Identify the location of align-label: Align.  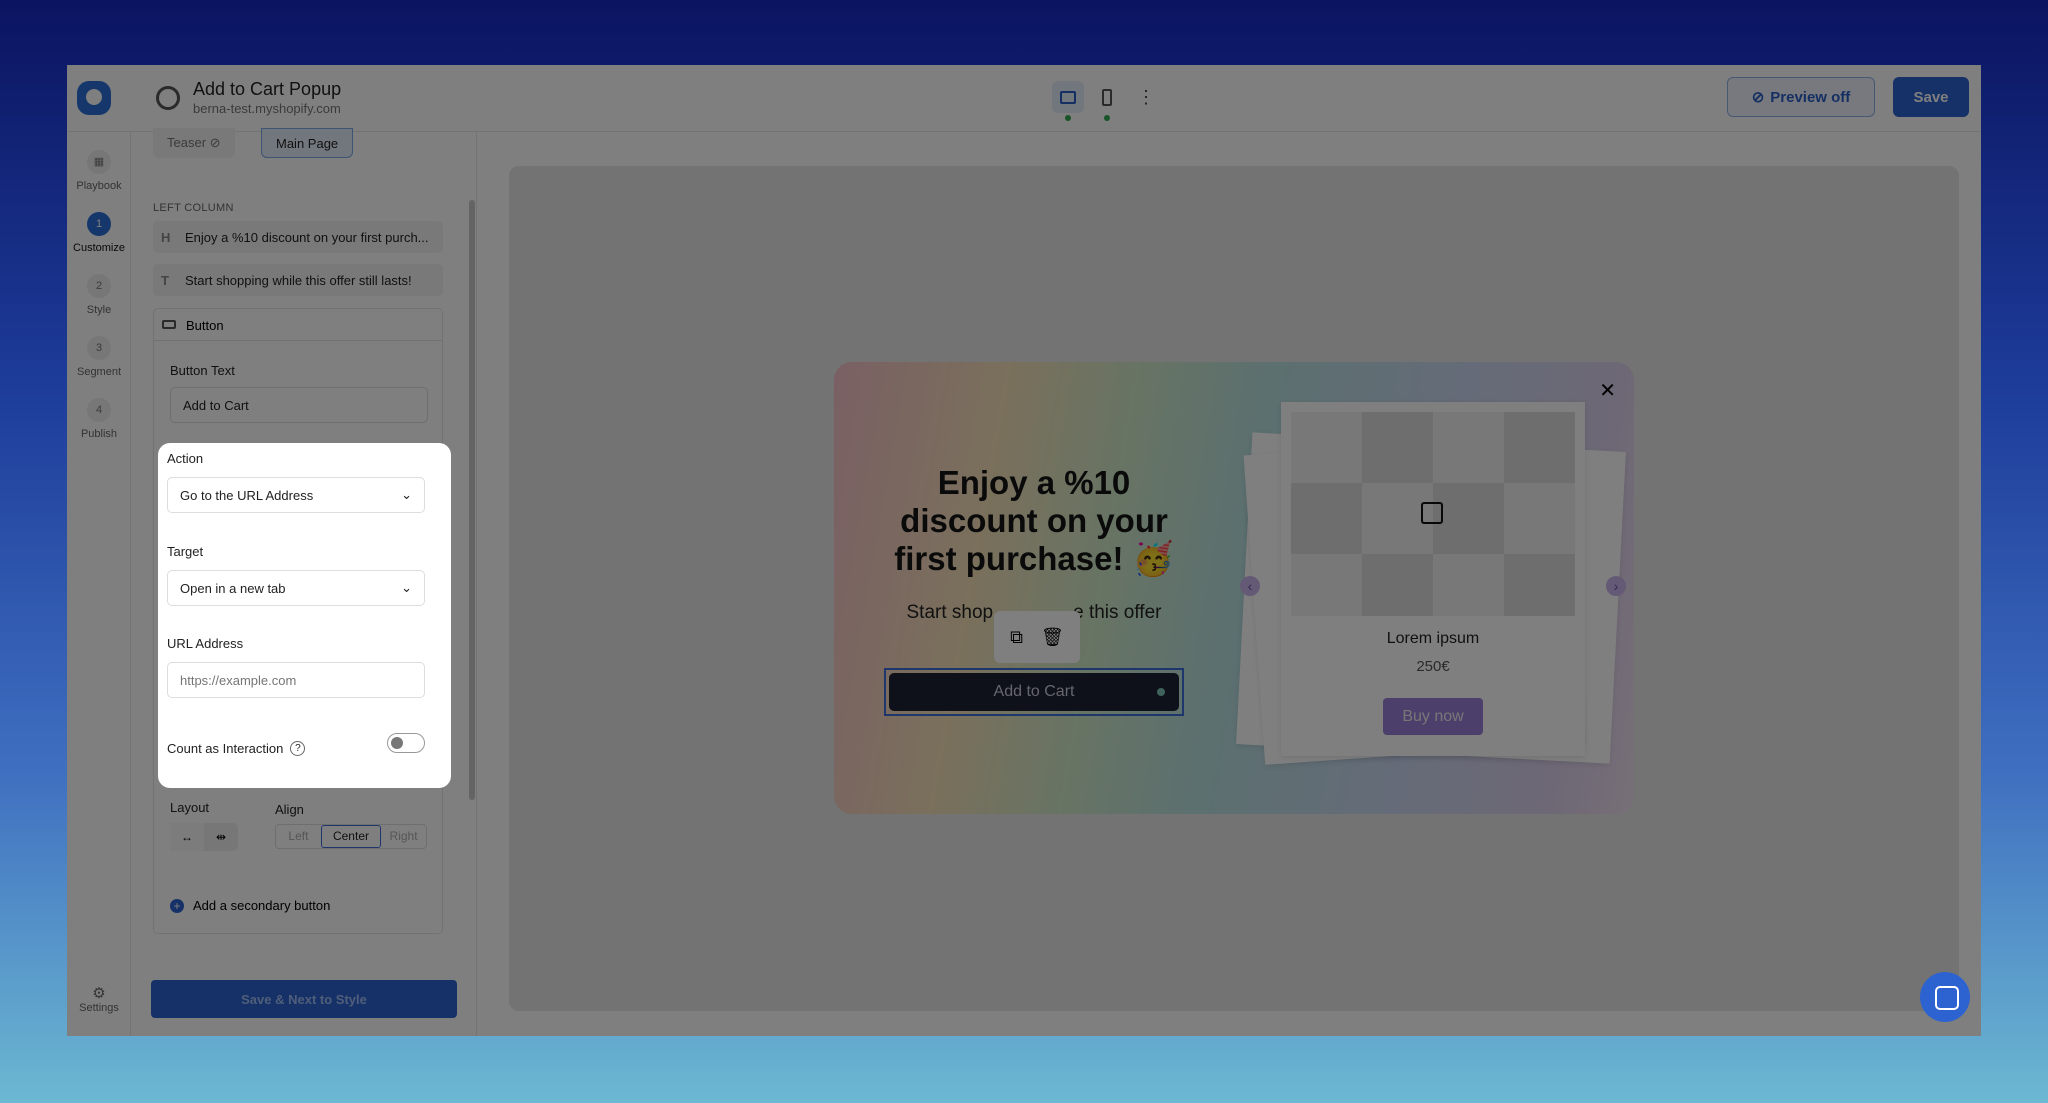
(289, 809).